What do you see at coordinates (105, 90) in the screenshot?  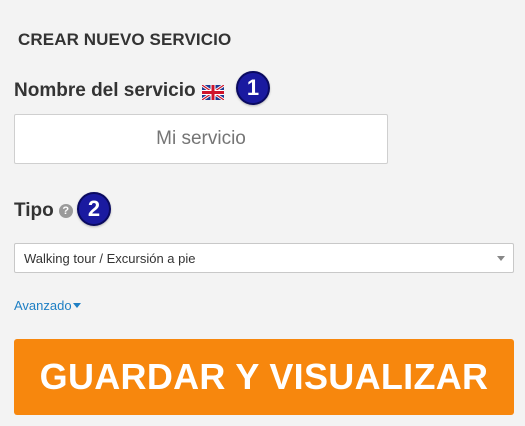 I see `name-label-text: Nombre del servicio` at bounding box center [105, 90].